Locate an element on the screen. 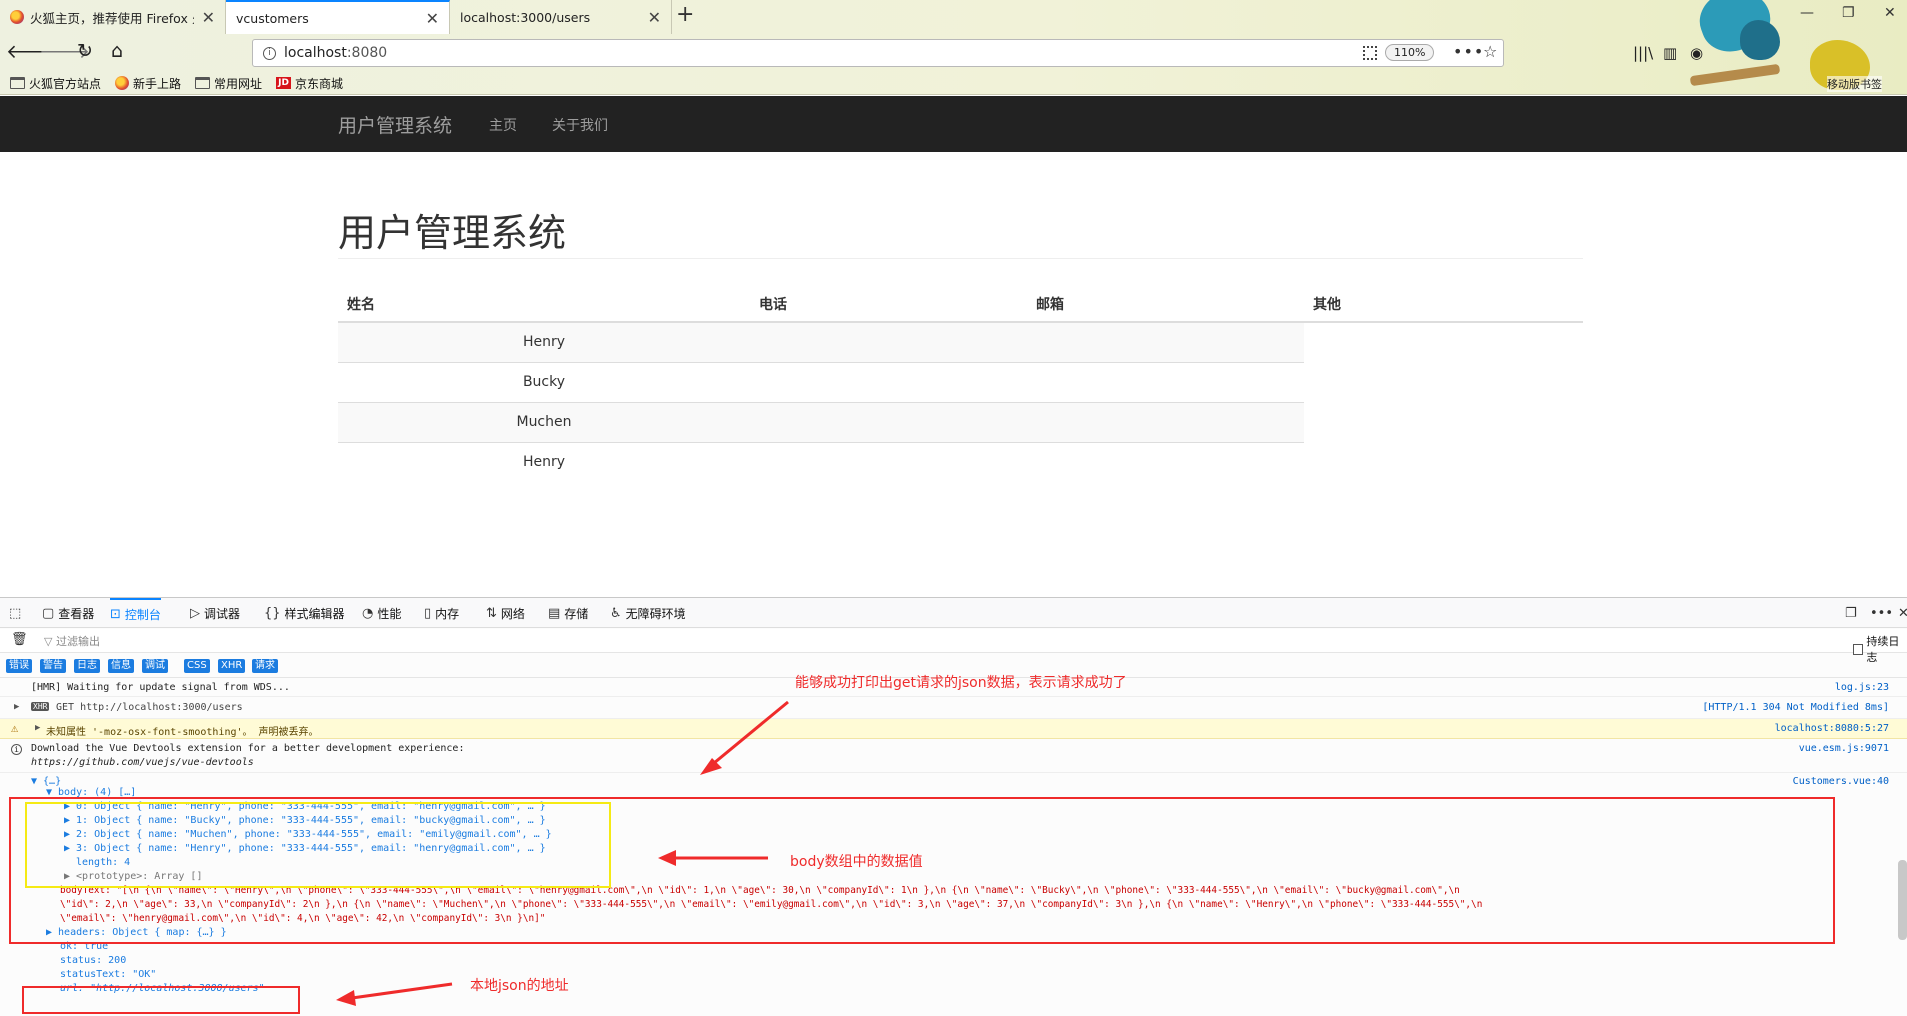 This screenshot has width=1907, height=1016. arrow-url-head is located at coordinates (346, 998).